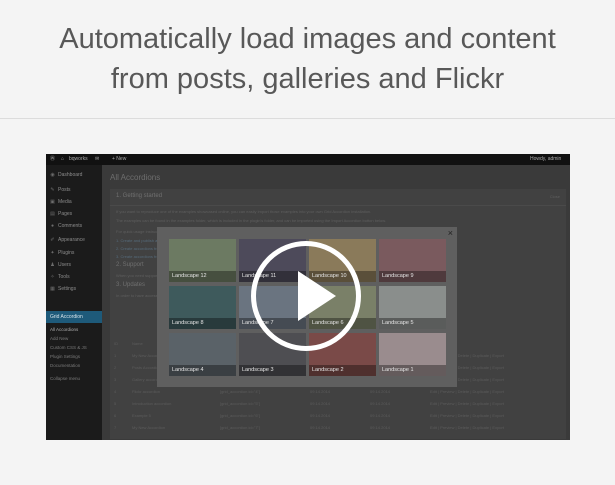 Image resolution: width=615 pixels, height=485 pixels. What do you see at coordinates (307, 39) in the screenshot?
I see `headline-line-1: Automatically load images and content` at bounding box center [307, 39].